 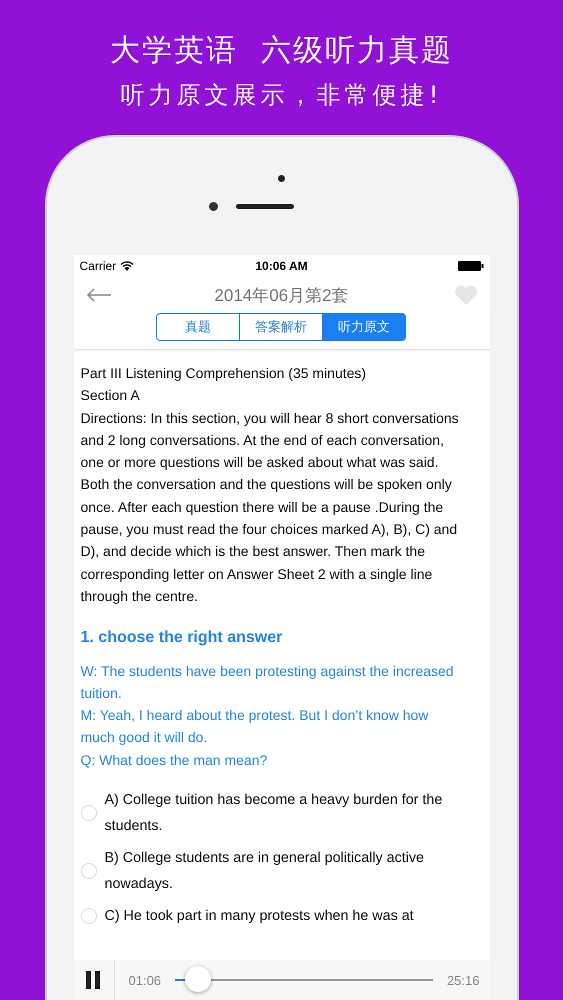 I want to click on wifi-icon, so click(x=127, y=266).